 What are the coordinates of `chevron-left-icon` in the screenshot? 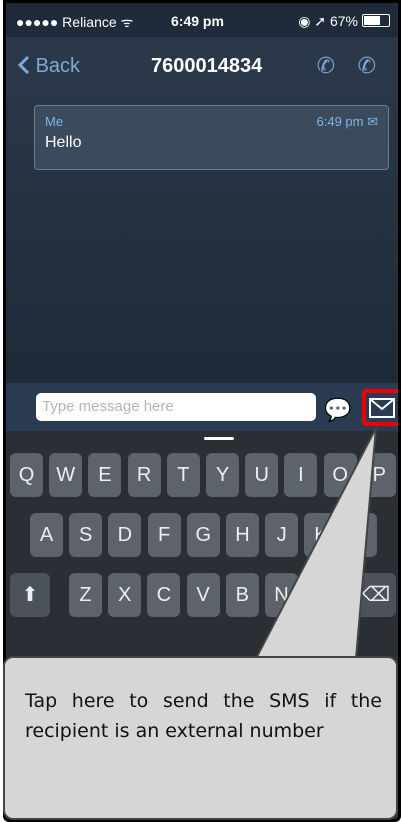 It's located at (23, 65).